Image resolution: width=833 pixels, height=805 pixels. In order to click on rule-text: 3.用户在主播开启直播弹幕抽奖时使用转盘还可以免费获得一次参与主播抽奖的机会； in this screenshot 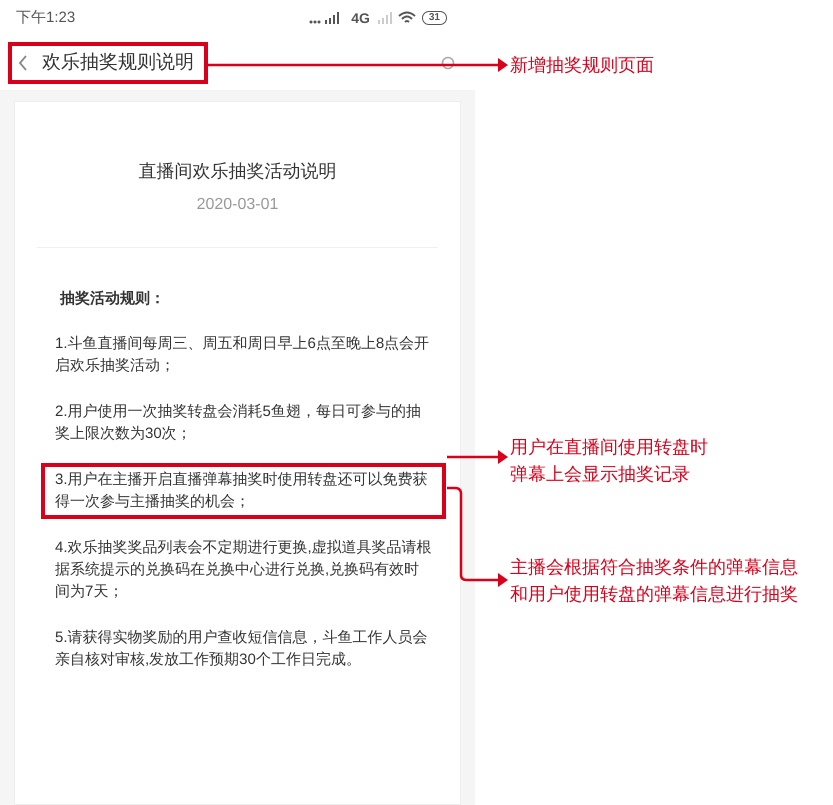, I will do `click(243, 490)`.